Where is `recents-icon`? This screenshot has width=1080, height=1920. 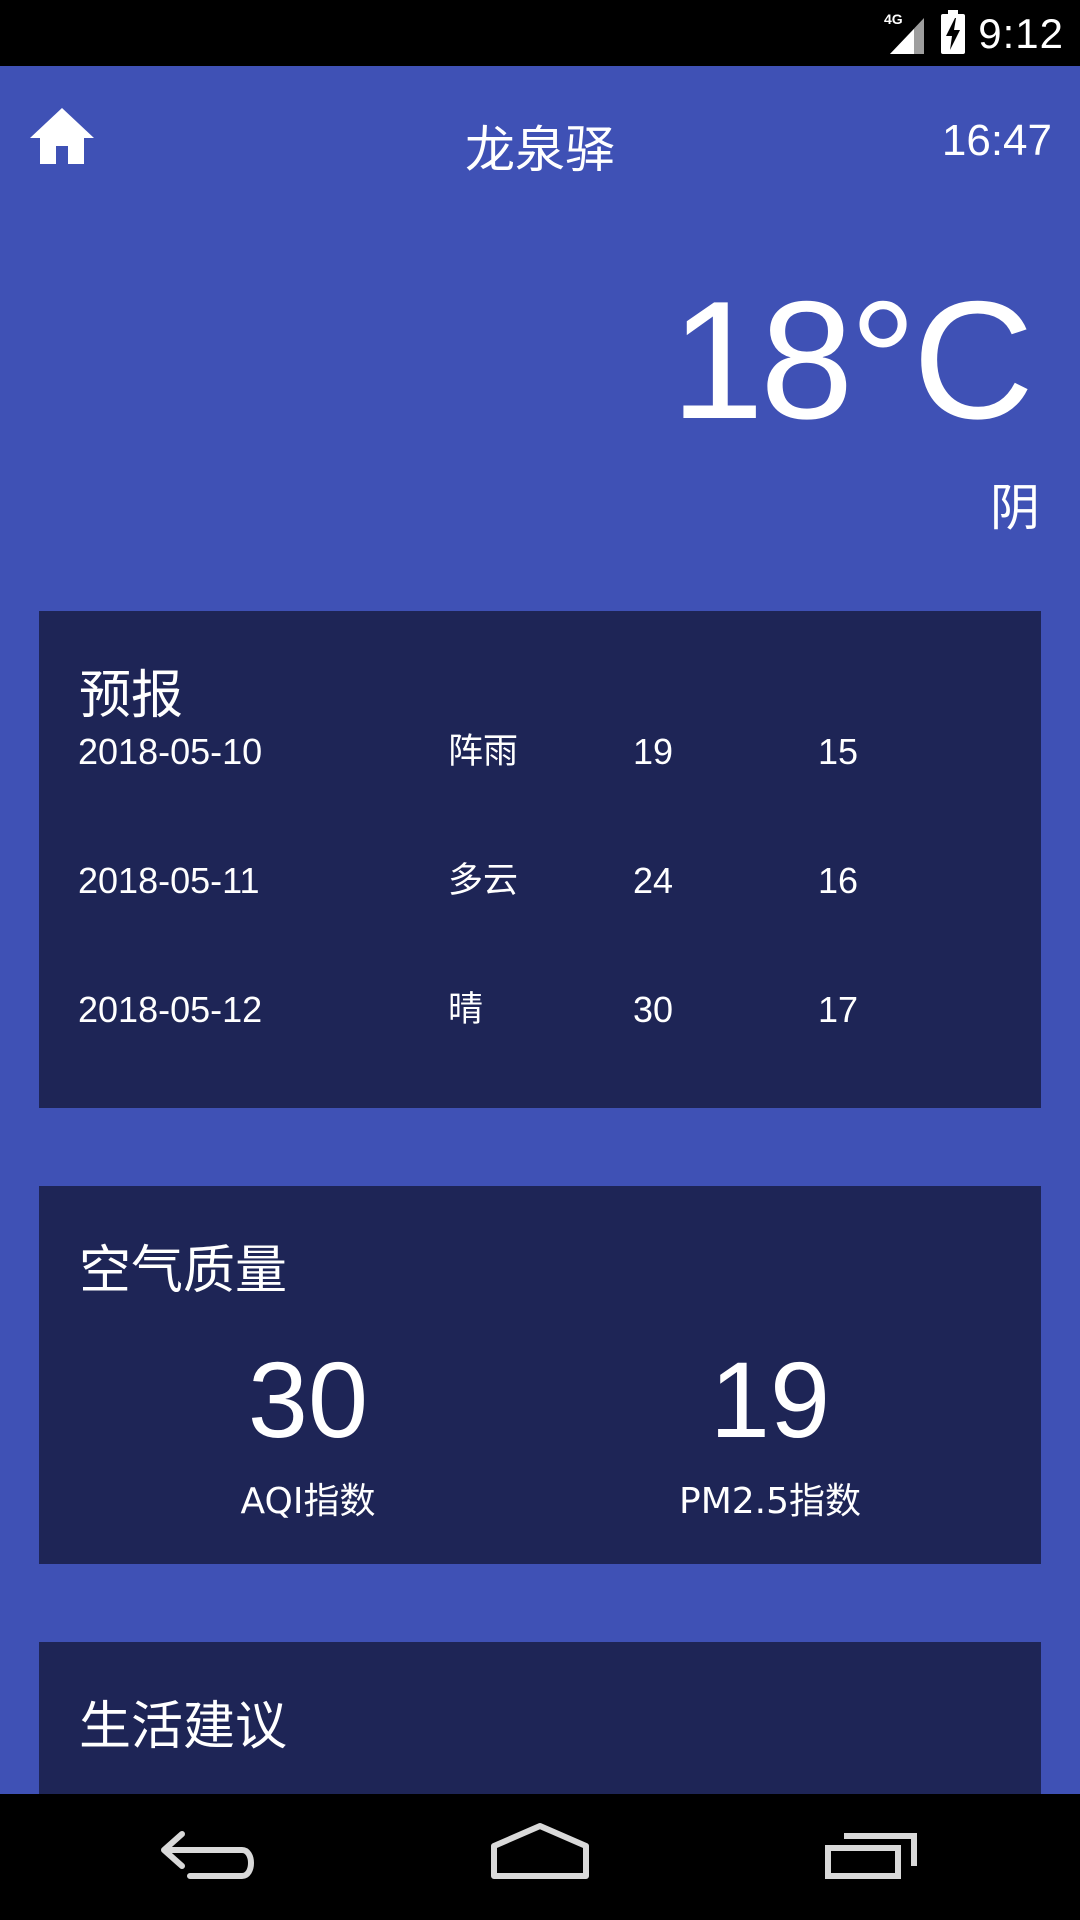
recents-icon is located at coordinates (871, 1856).